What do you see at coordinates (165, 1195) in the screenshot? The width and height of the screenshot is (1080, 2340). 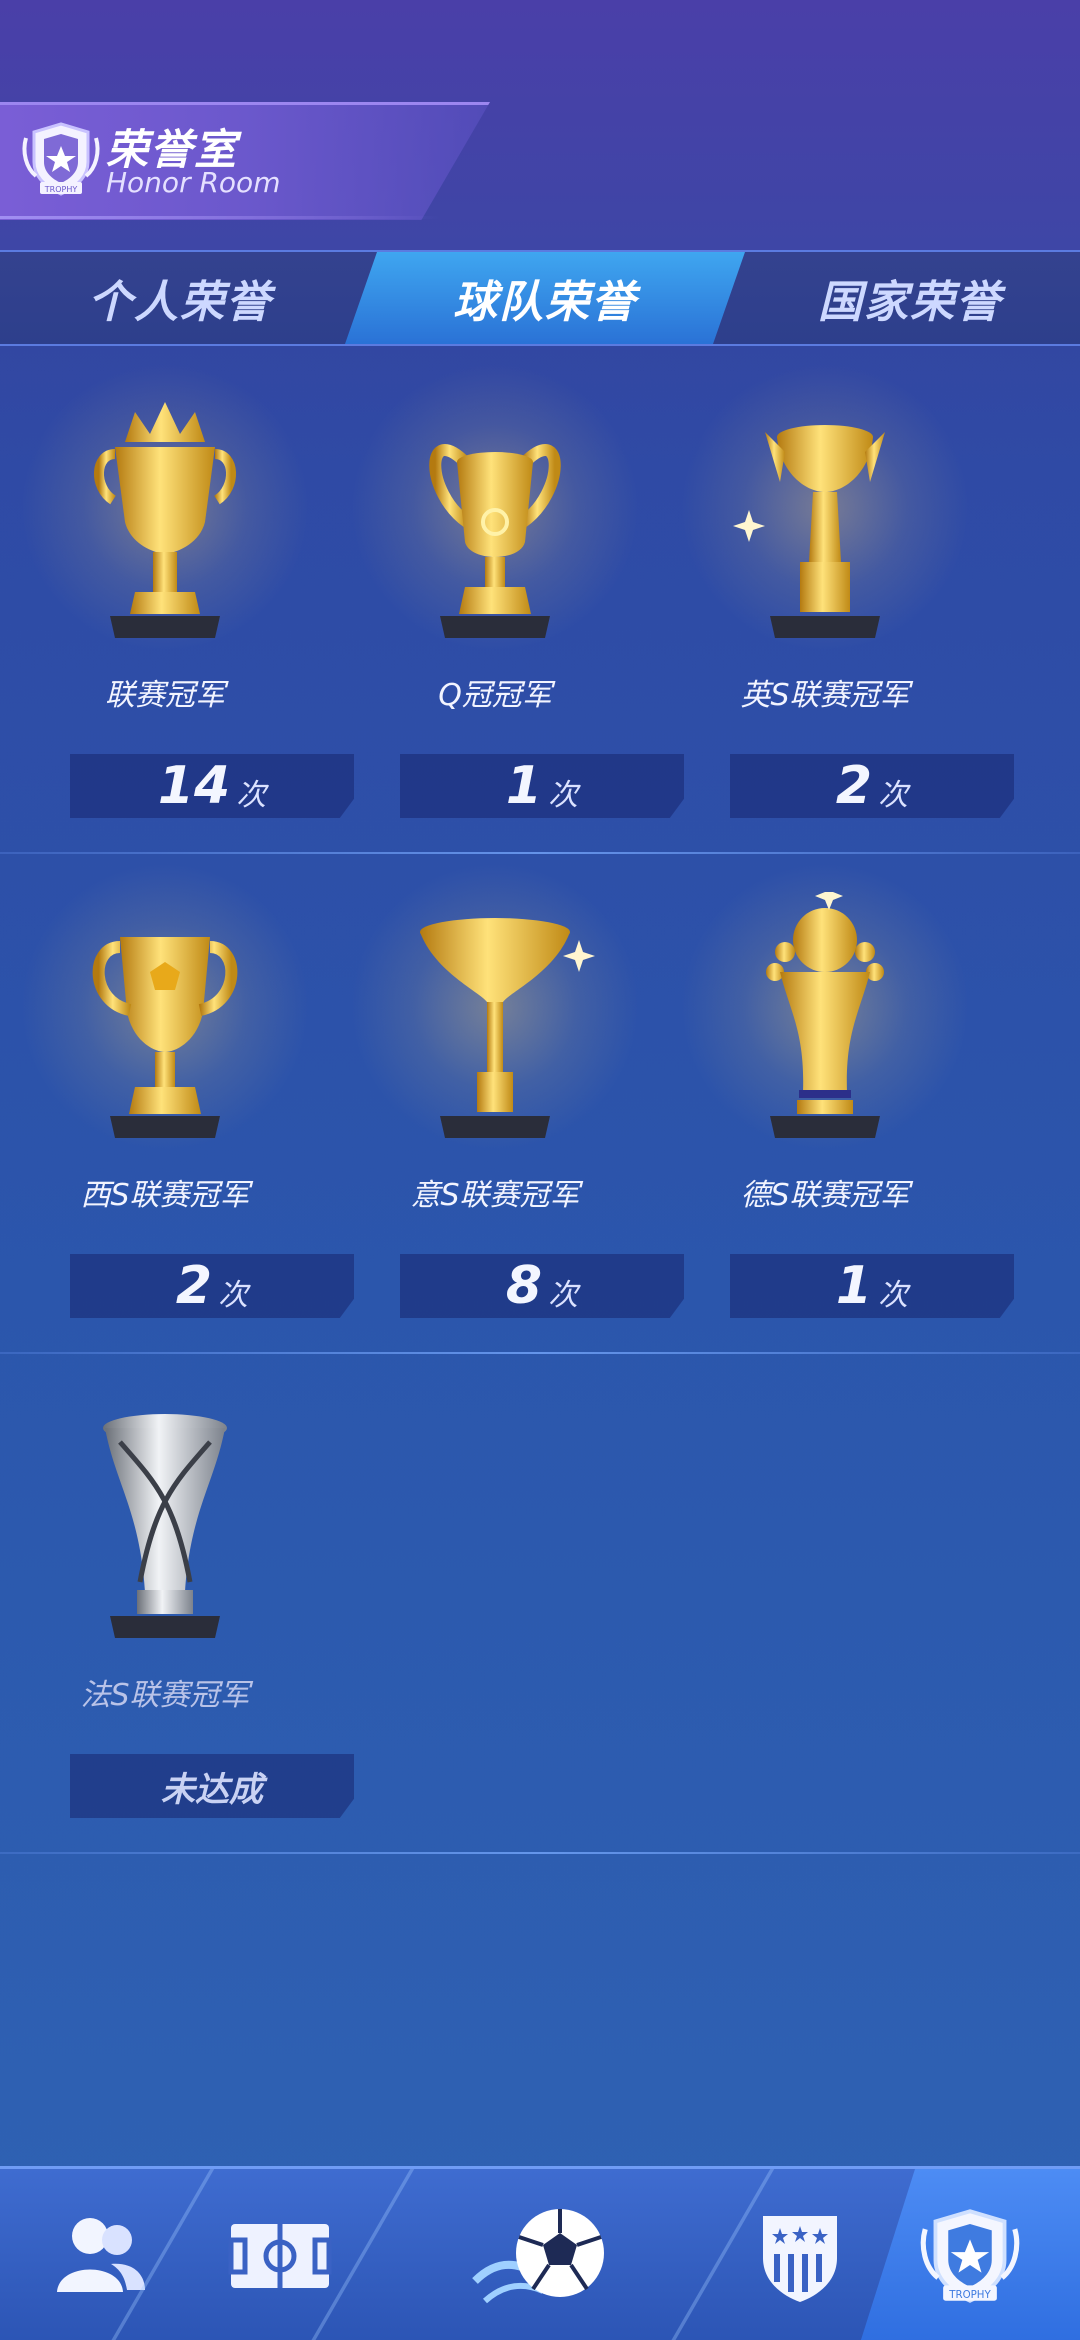 I see `trophy-name: 西S联赛冠军` at bounding box center [165, 1195].